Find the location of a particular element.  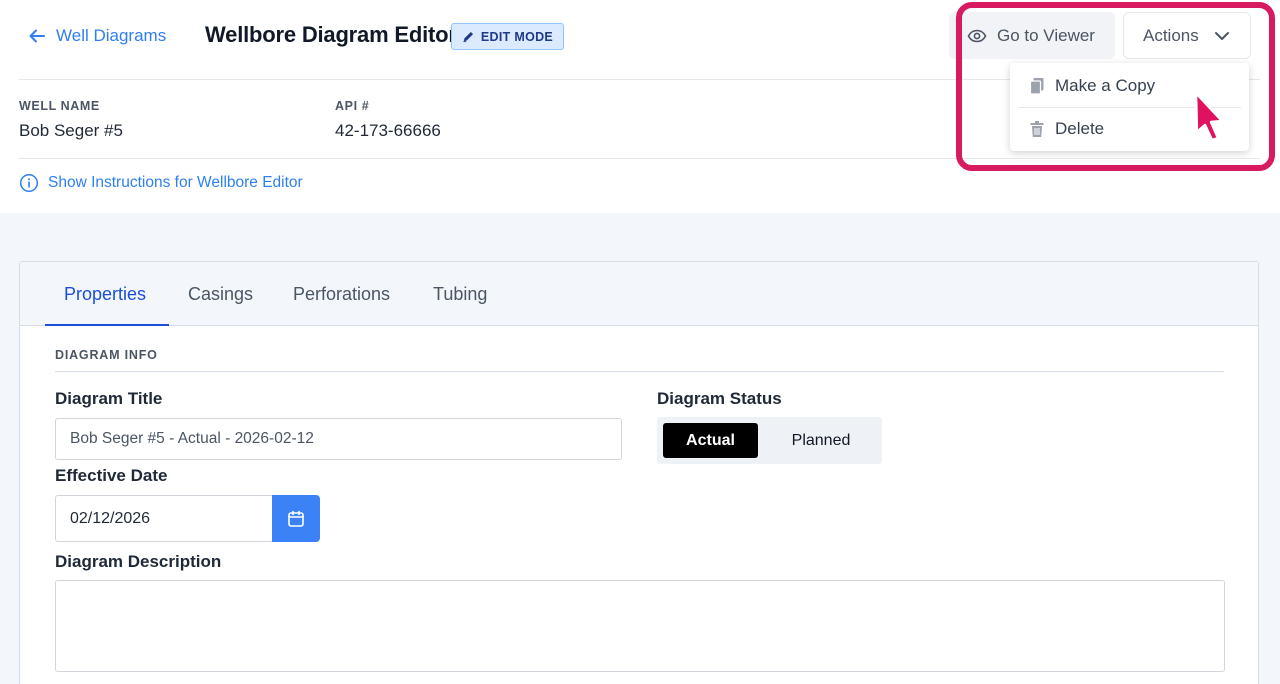

delete-menu-item: Delete is located at coordinates (1129, 129).